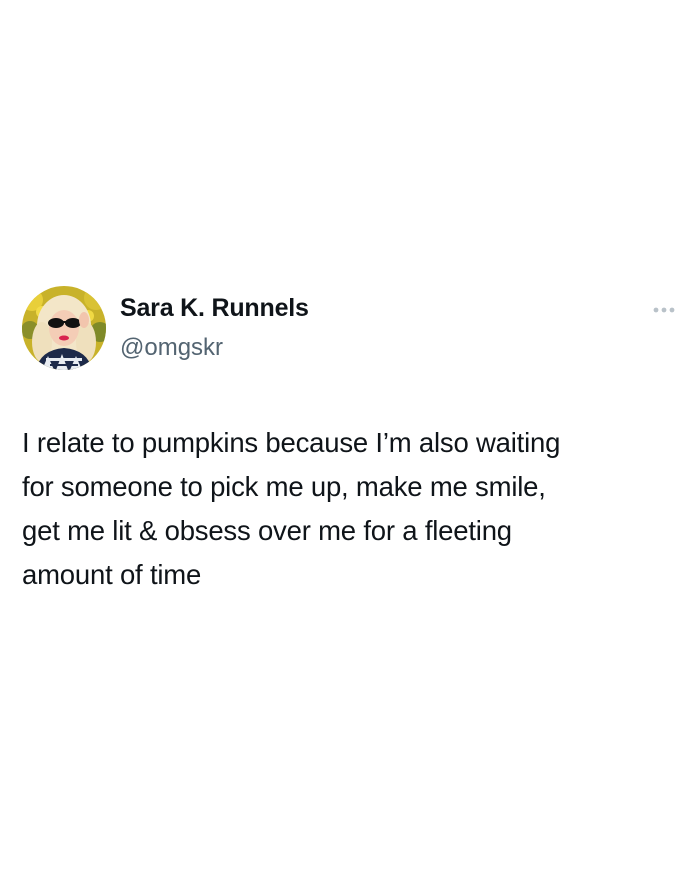 The height and width of the screenshot is (875, 700). I want to click on more-options-icon, so click(664, 310).